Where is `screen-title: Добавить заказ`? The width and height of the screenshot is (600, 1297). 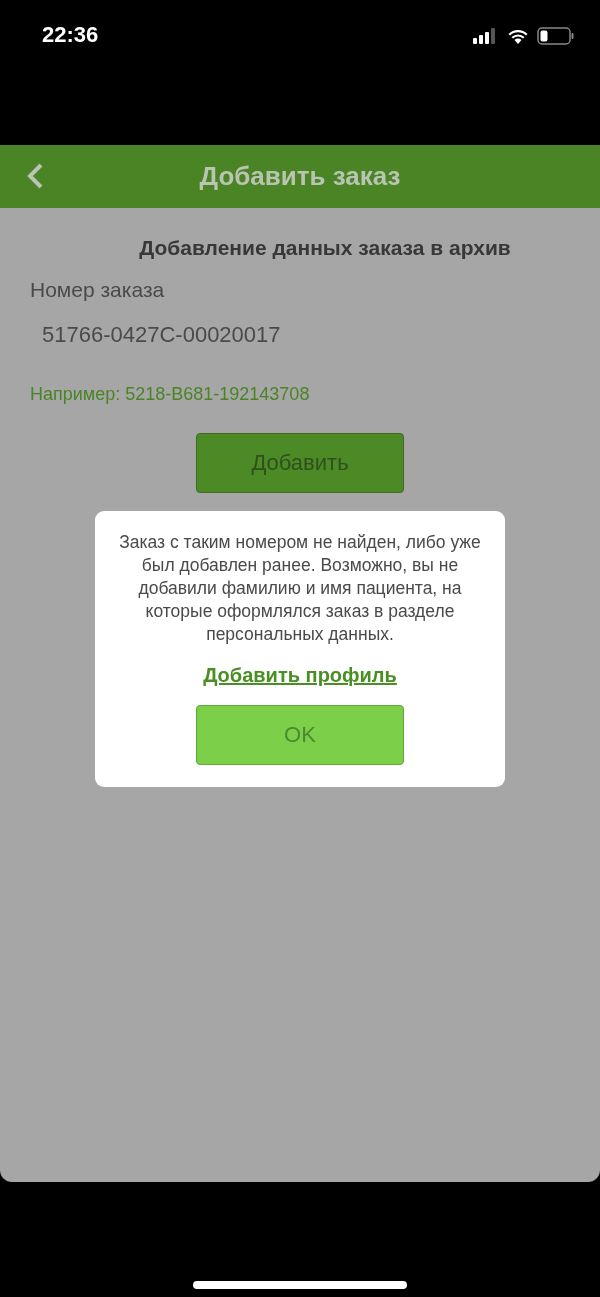 screen-title: Добавить заказ is located at coordinates (300, 176).